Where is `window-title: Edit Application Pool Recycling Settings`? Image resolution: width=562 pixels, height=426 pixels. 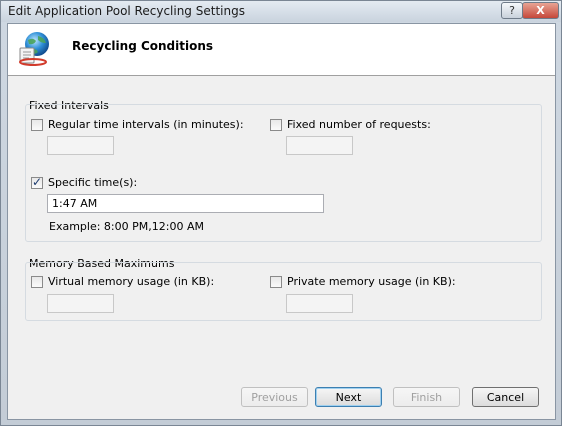
window-title: Edit Application Pool Recycling Settings is located at coordinates (126, 11).